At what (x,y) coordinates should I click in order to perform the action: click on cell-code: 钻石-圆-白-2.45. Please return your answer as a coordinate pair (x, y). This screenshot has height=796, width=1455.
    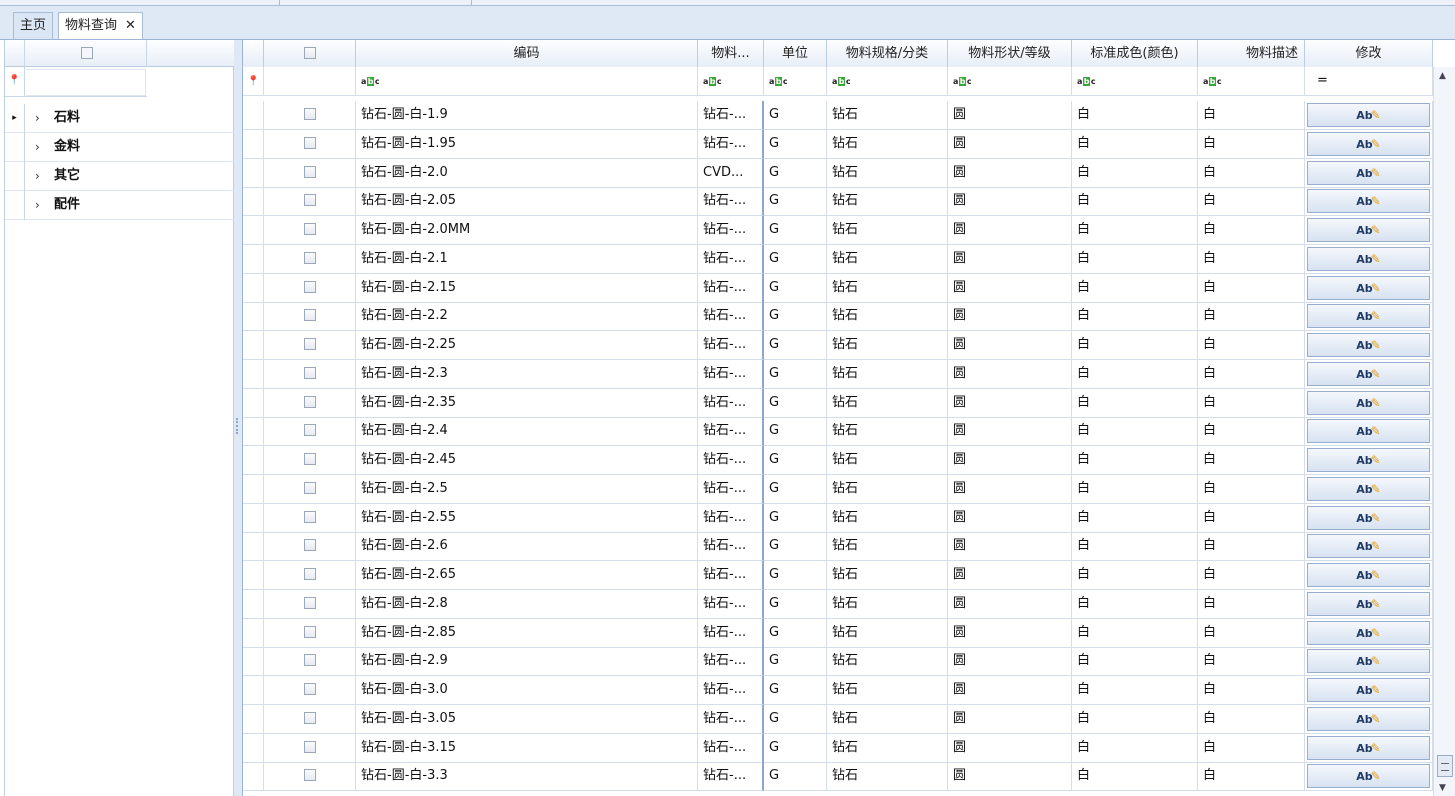
    Looking at the image, I should click on (527, 460).